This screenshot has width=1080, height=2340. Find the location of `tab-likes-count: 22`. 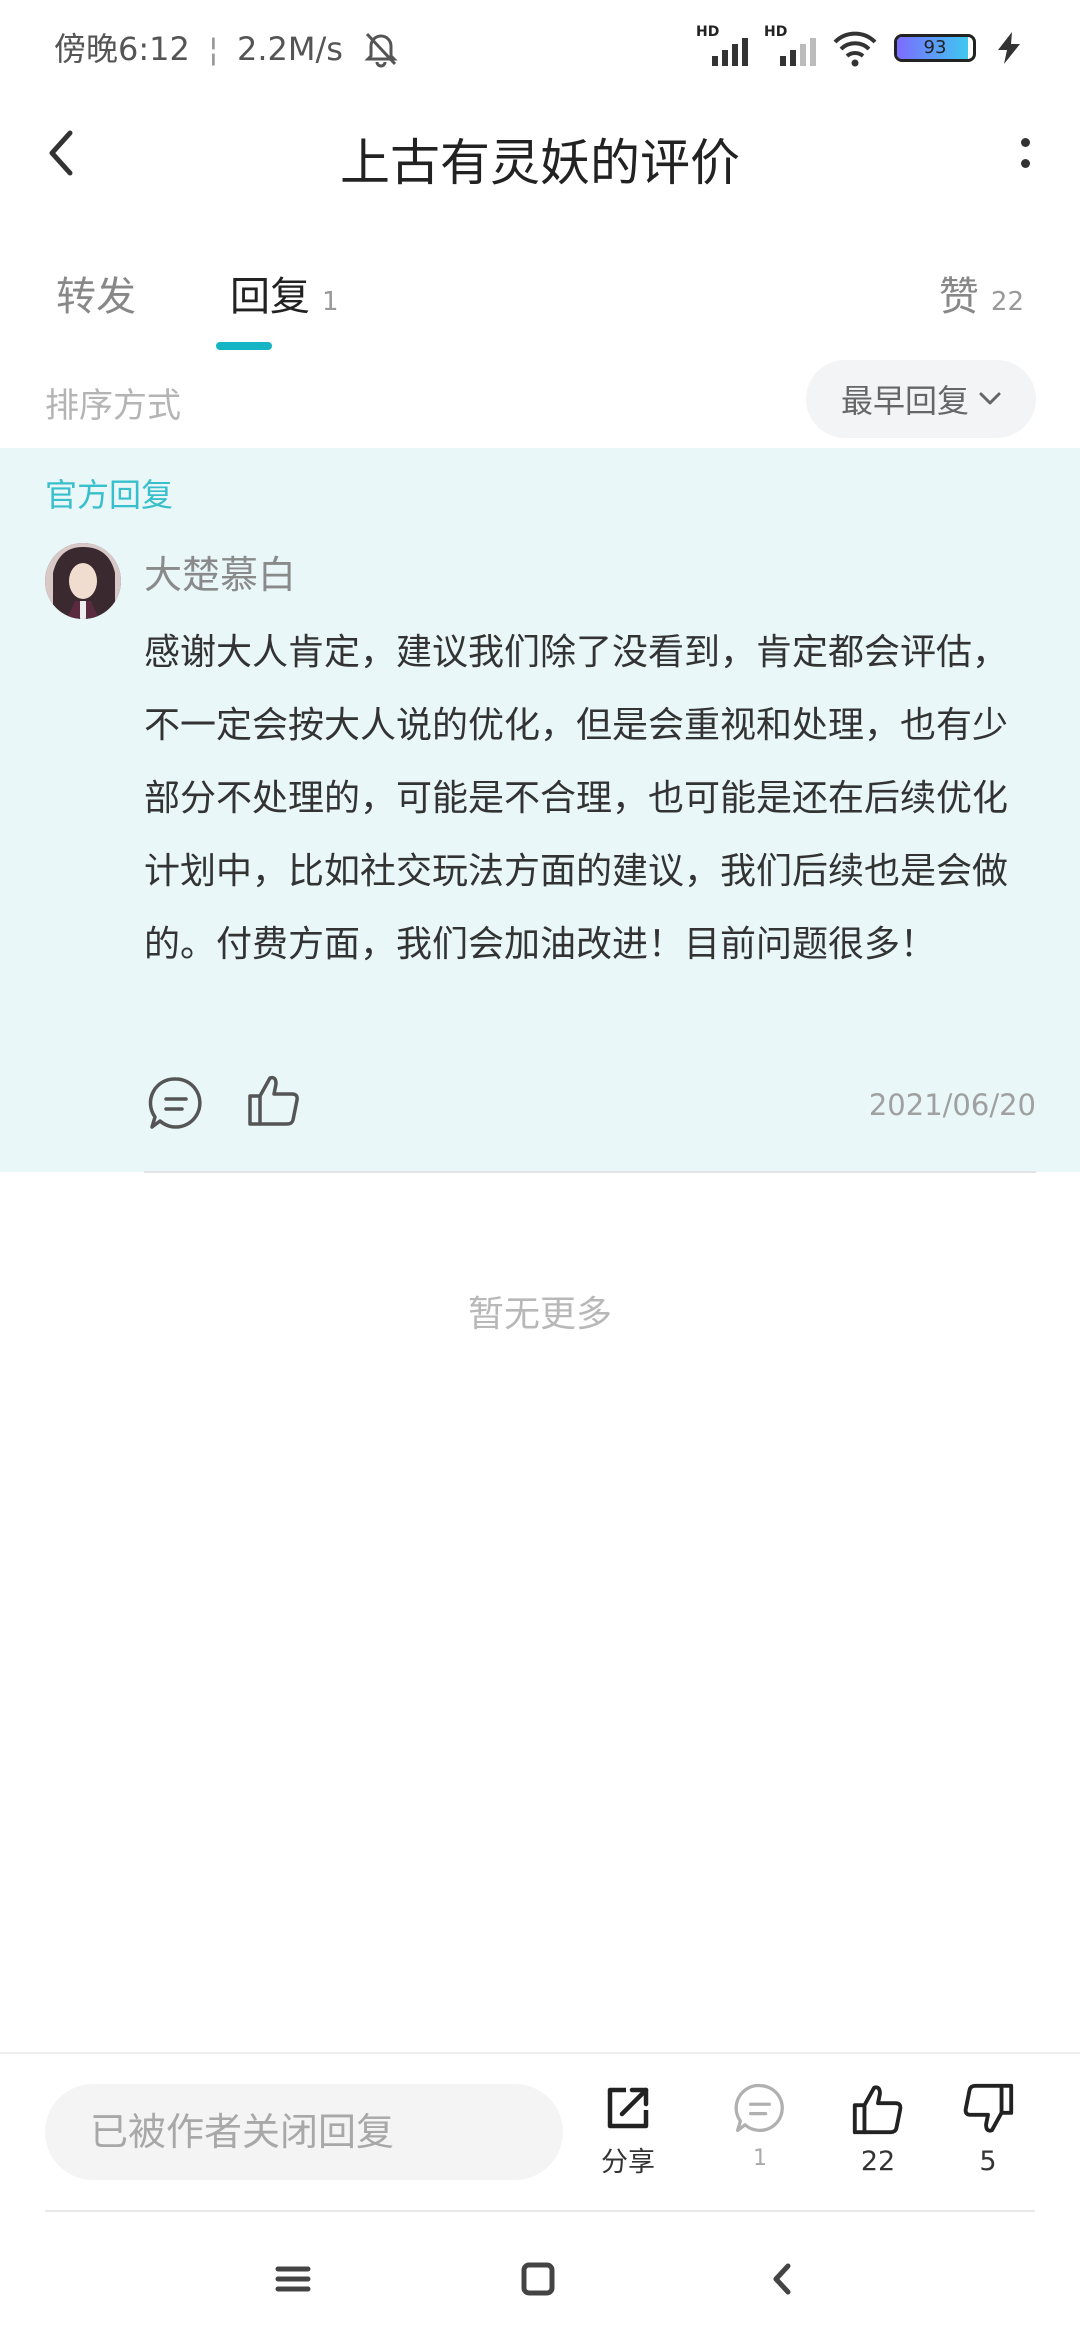

tab-likes-count: 22 is located at coordinates (1007, 302).